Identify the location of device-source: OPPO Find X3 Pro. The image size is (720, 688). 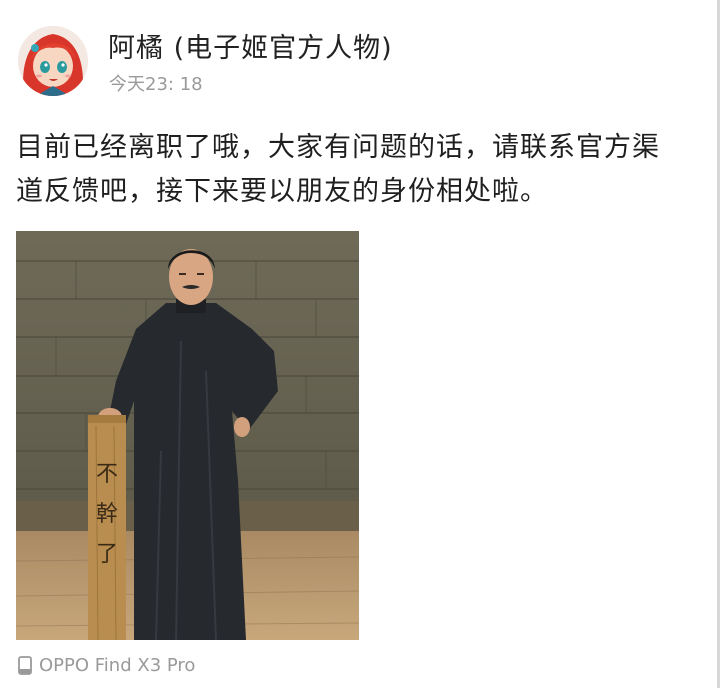
(106, 665).